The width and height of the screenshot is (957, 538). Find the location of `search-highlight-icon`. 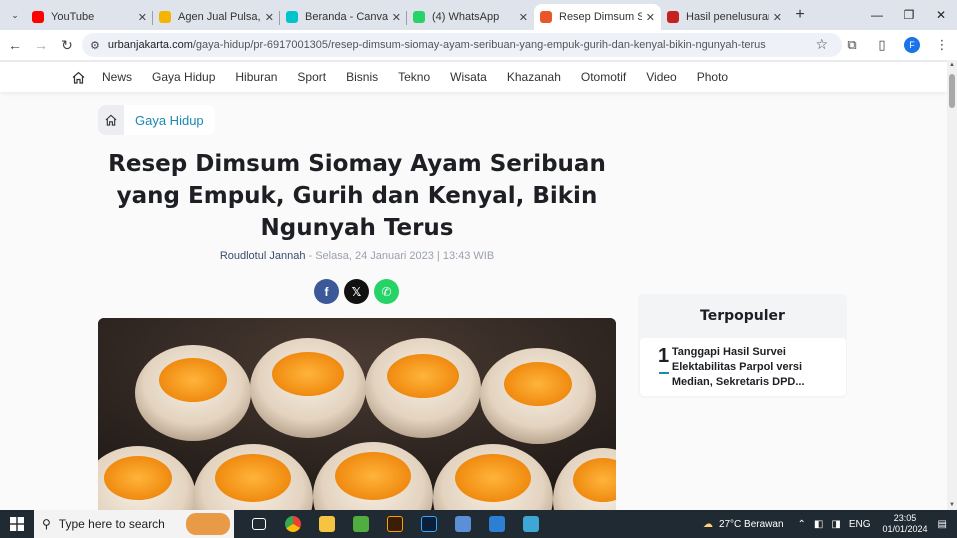

search-highlight-icon is located at coordinates (208, 524).